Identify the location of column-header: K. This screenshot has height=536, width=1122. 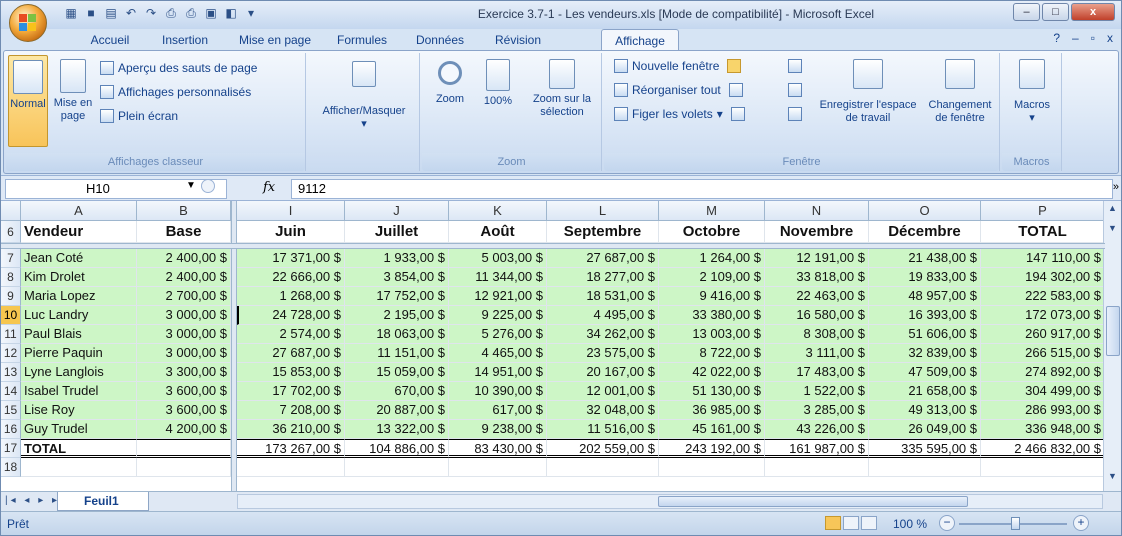
(498, 211).